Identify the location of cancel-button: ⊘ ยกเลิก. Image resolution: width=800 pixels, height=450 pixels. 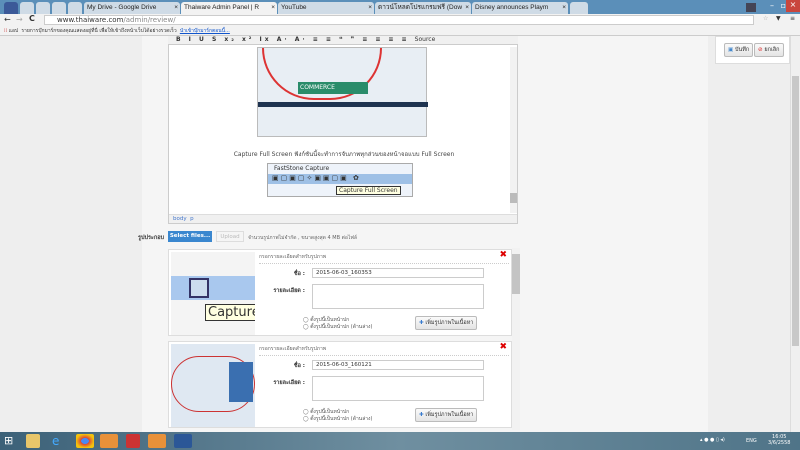
(769, 50).